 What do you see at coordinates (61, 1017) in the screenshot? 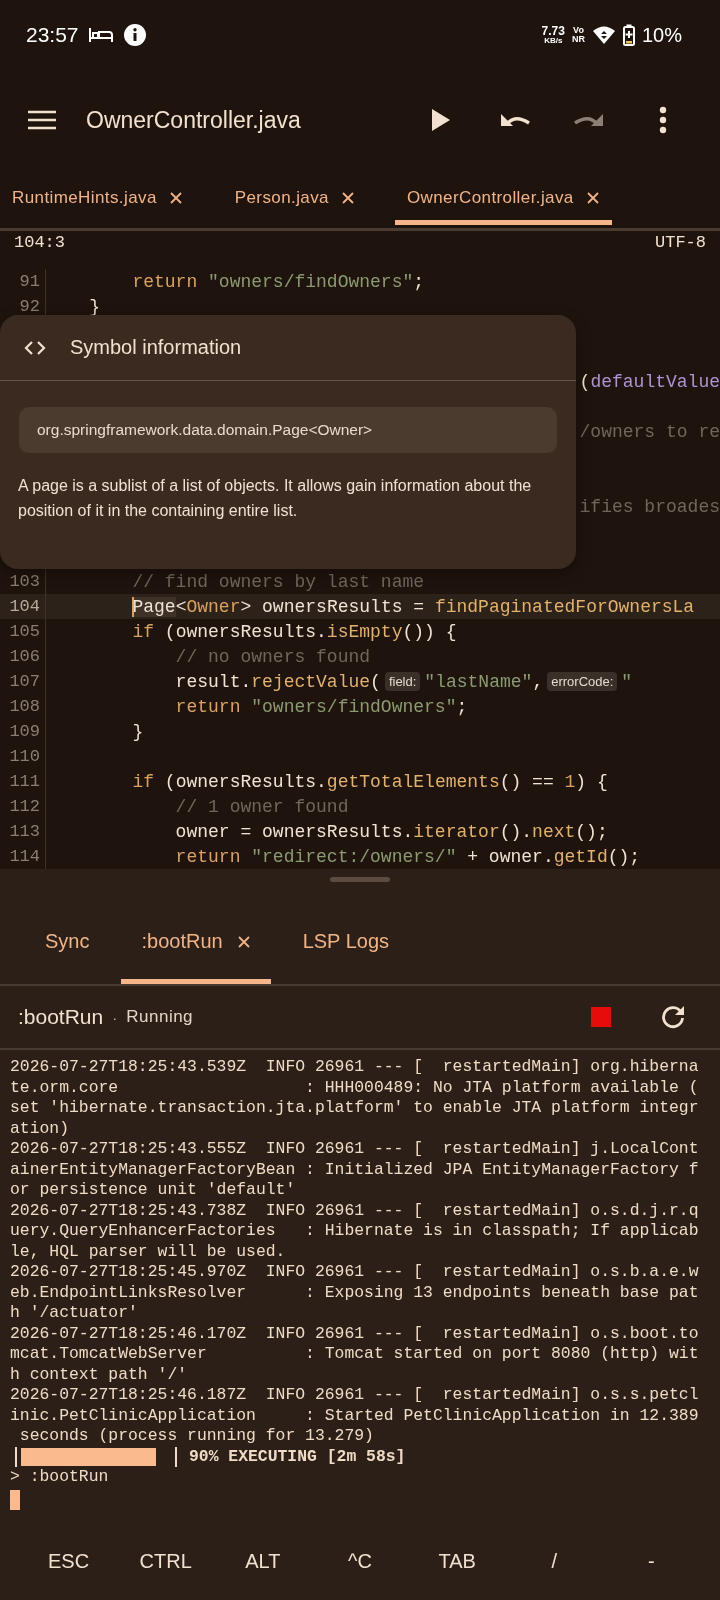
I see `task-name: :bootRun` at bounding box center [61, 1017].